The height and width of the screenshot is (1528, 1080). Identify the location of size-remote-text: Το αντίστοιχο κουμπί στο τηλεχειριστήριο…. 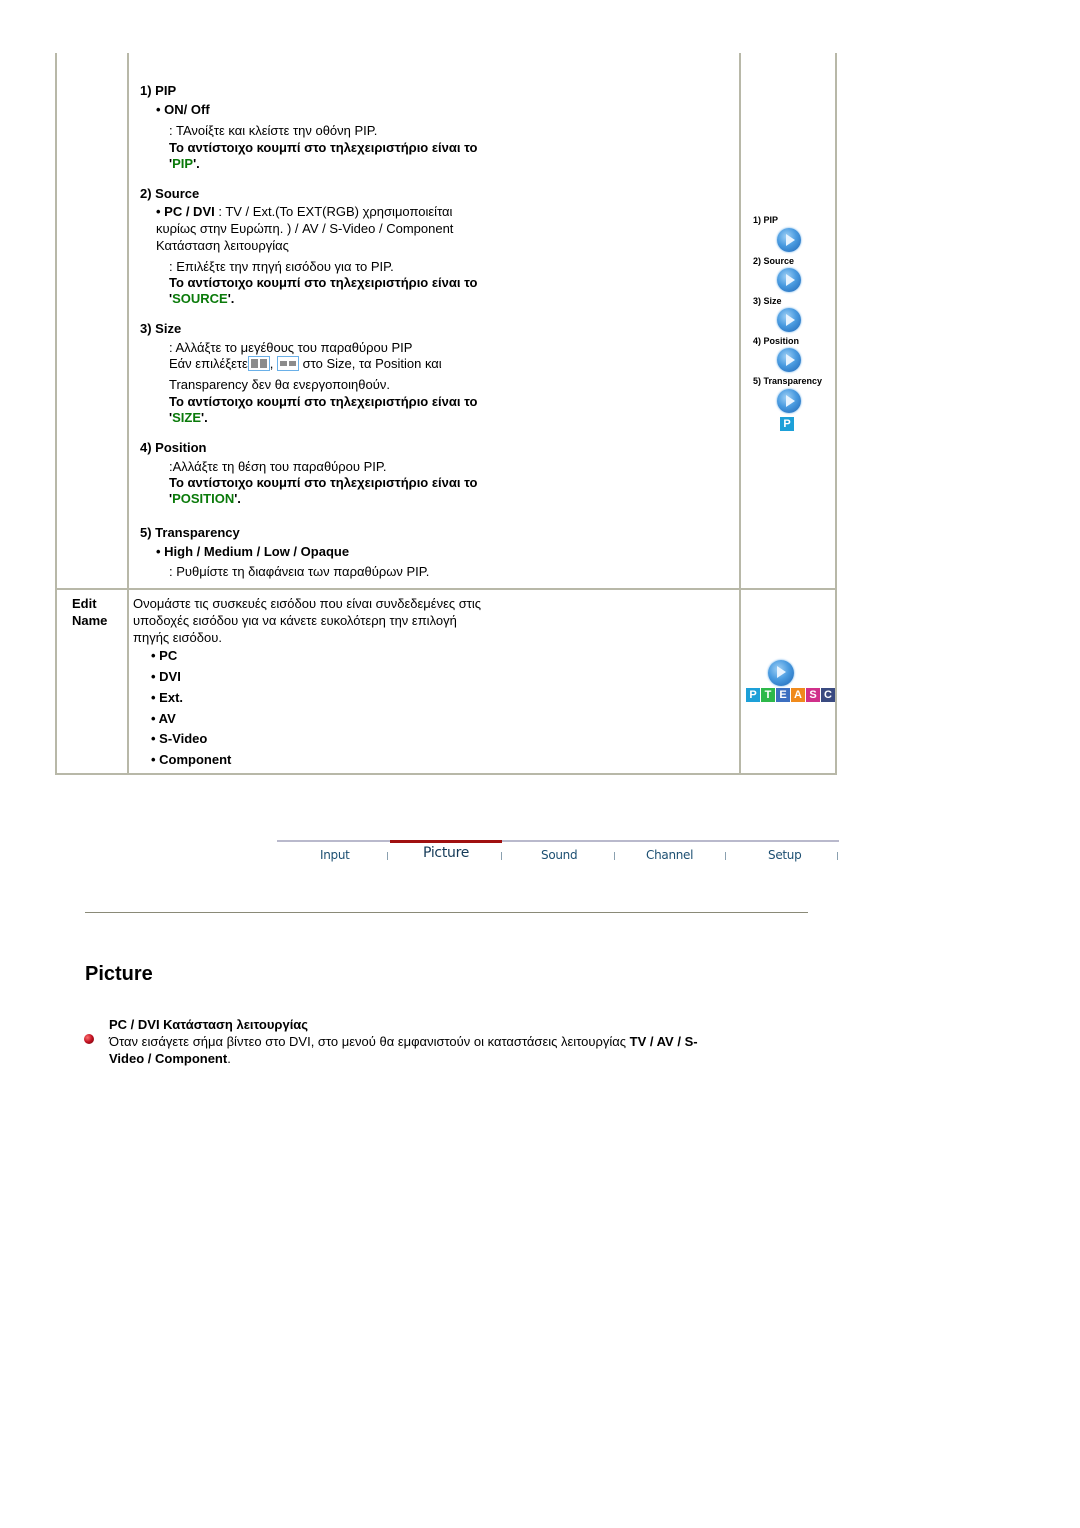
(323, 401).